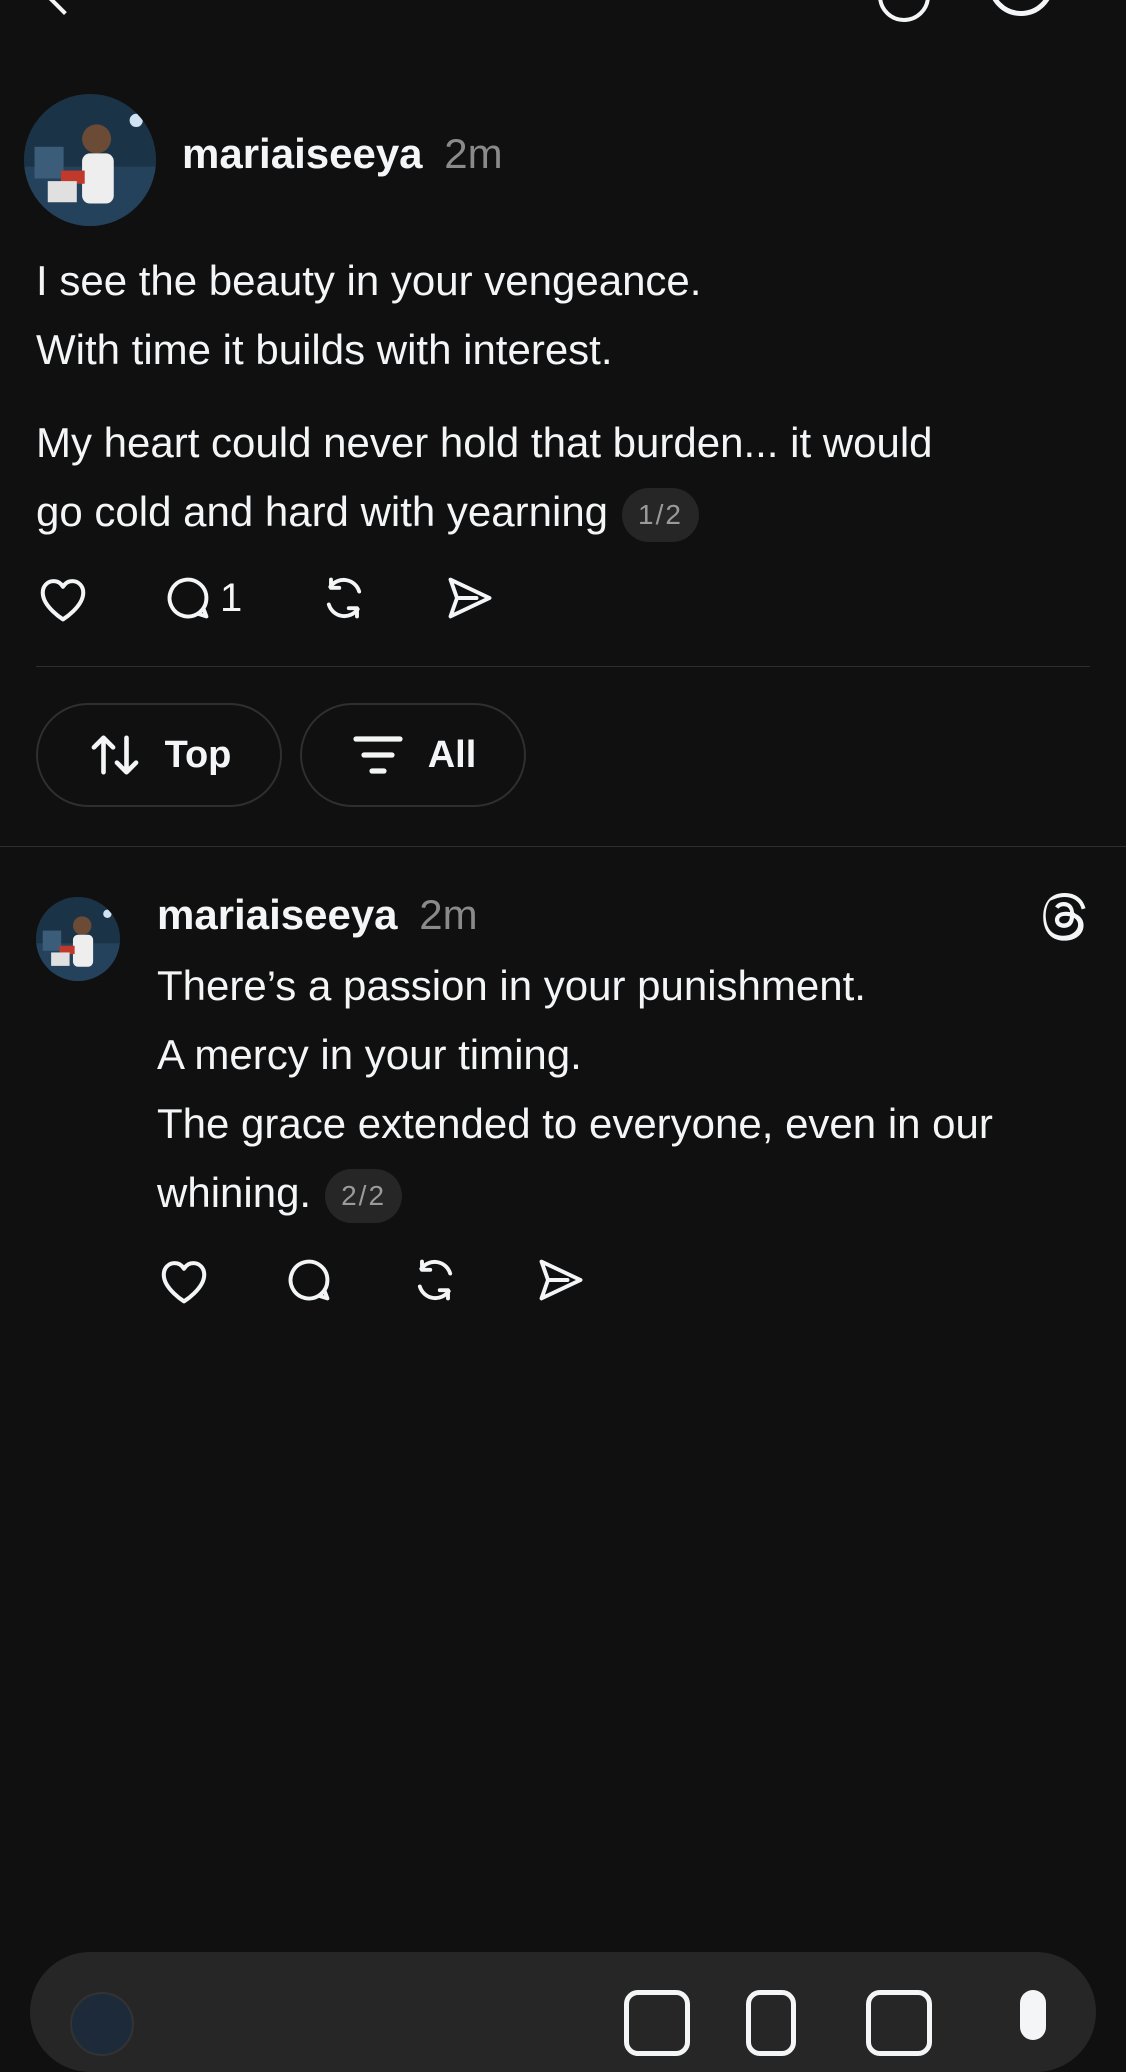  What do you see at coordinates (369, 280) in the screenshot?
I see `post-line: I see the beauty in your vengeance.` at bounding box center [369, 280].